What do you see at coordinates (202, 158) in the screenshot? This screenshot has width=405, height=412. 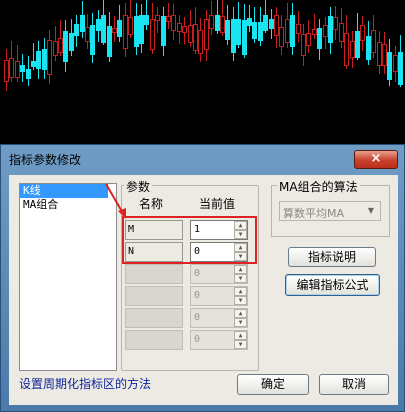 I see `title-bar: 指标参数修改 ×` at bounding box center [202, 158].